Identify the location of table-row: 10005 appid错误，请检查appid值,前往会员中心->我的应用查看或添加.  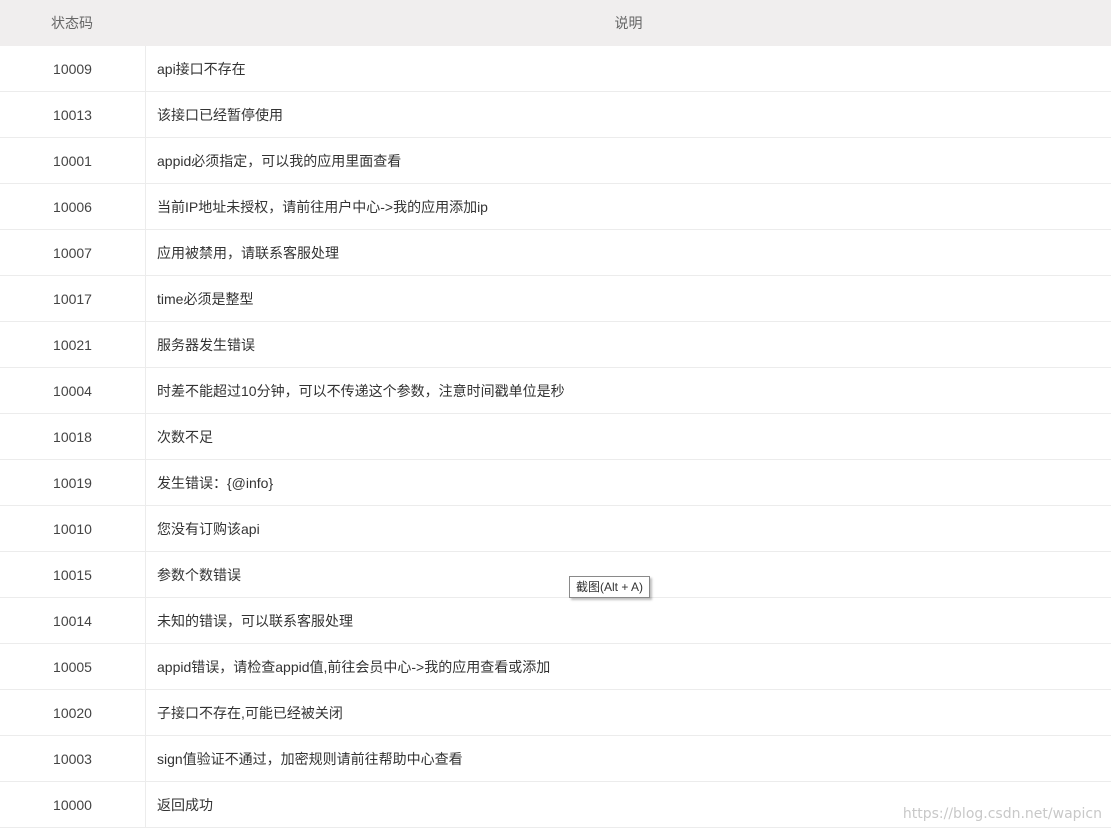
(555, 667).